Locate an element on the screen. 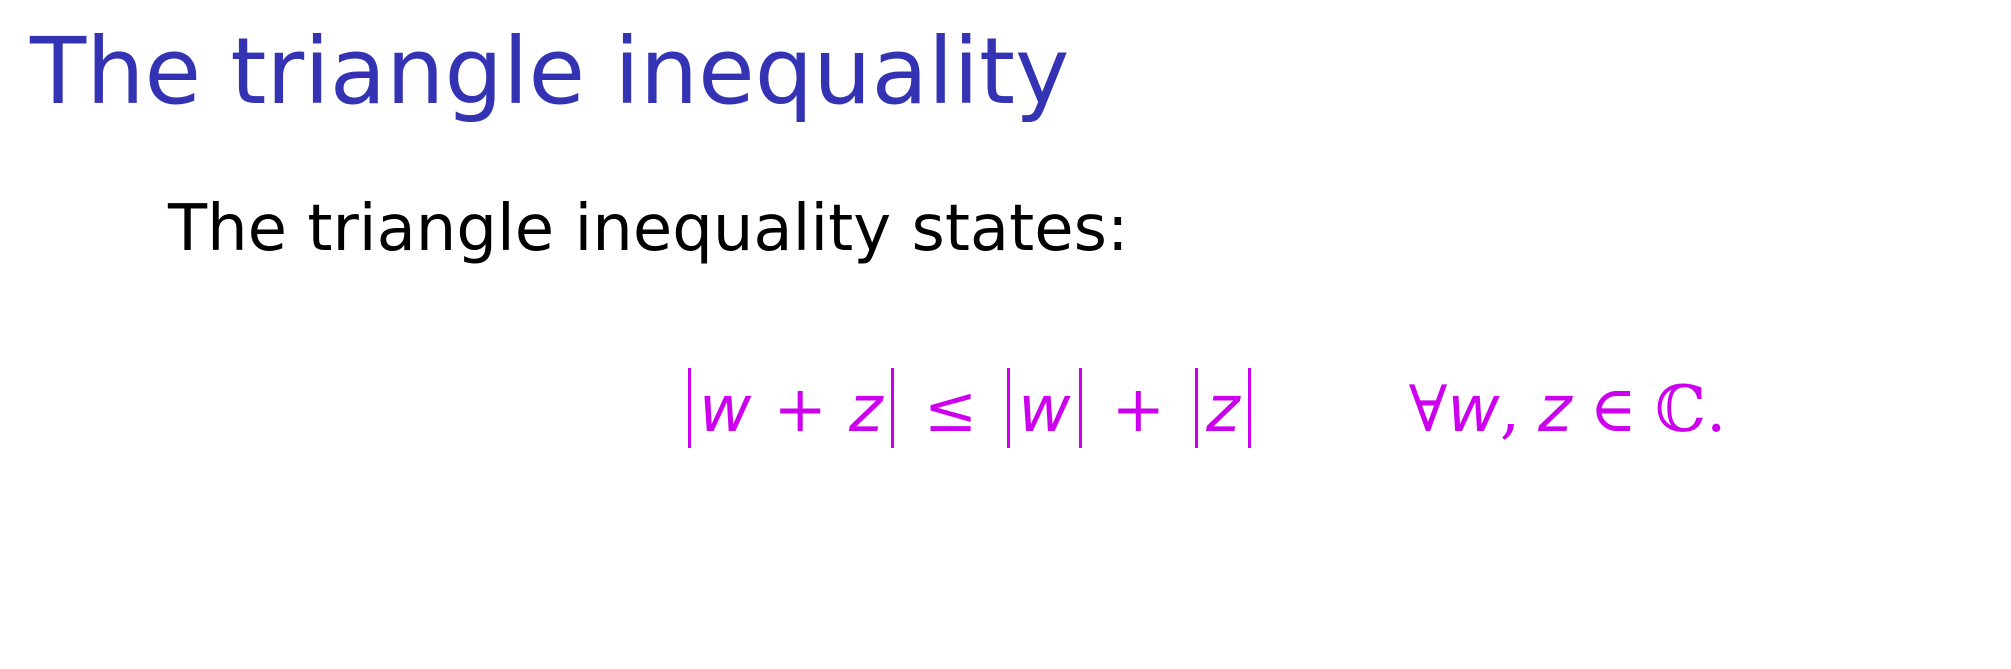 The width and height of the screenshot is (2011, 669). quantifier-clause: ∀ w , z ∈ ℂ . is located at coordinates (1568, 410).